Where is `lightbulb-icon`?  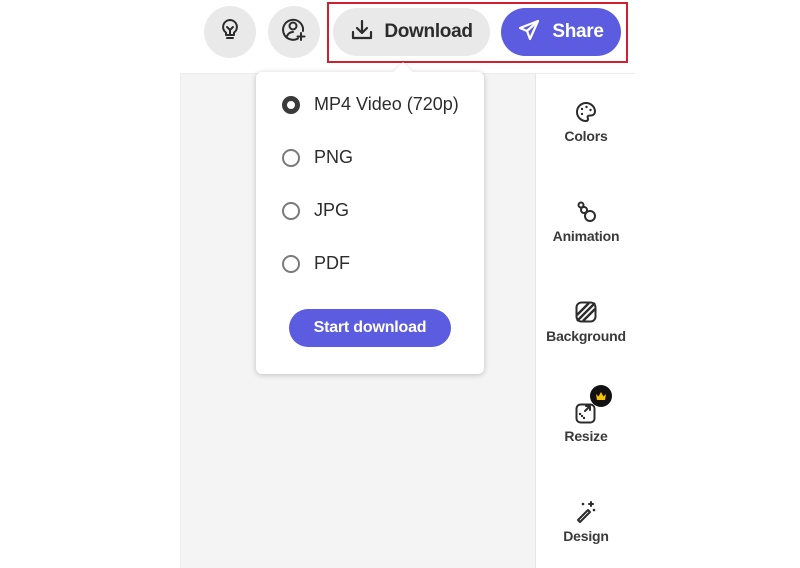
lightbulb-icon is located at coordinates (230, 32).